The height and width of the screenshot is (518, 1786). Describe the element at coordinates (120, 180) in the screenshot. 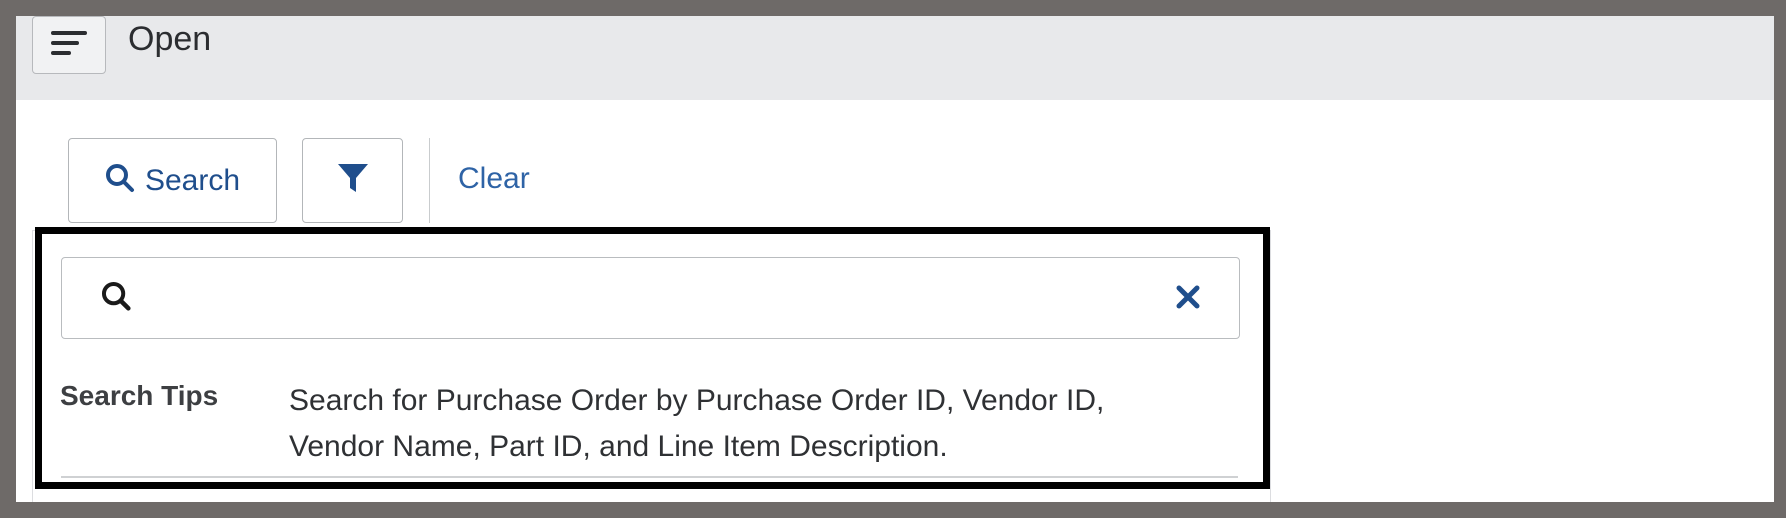

I see `search-icon` at that location.